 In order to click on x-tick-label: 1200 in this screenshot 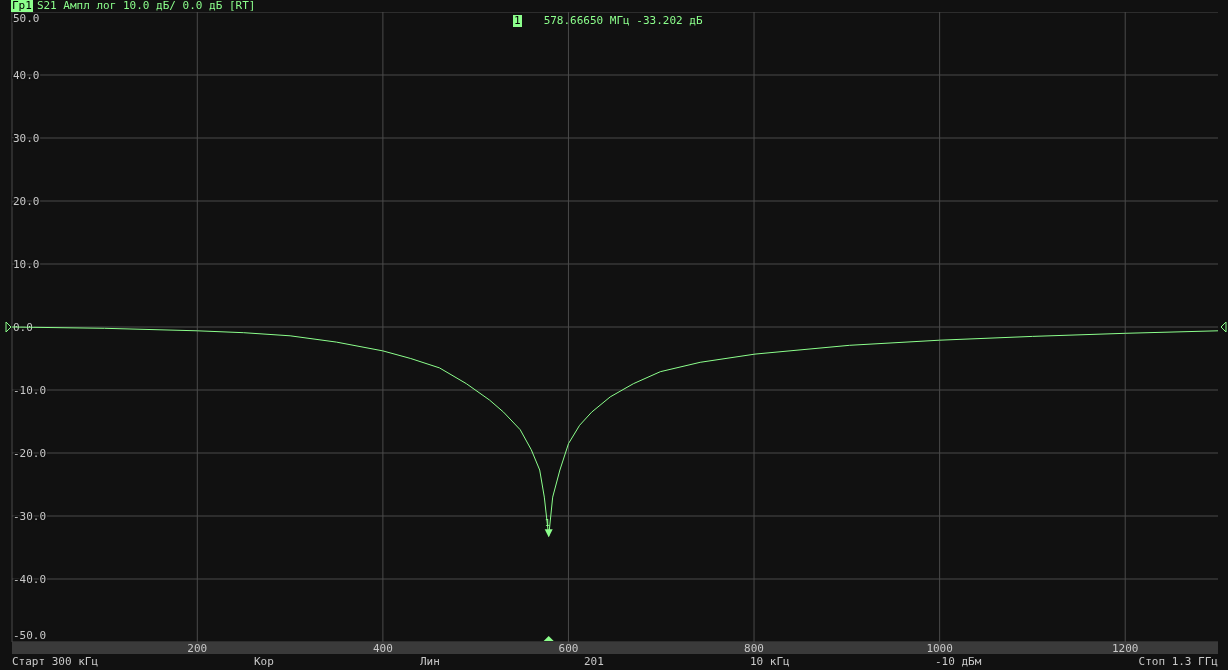, I will do `click(1125, 648)`.